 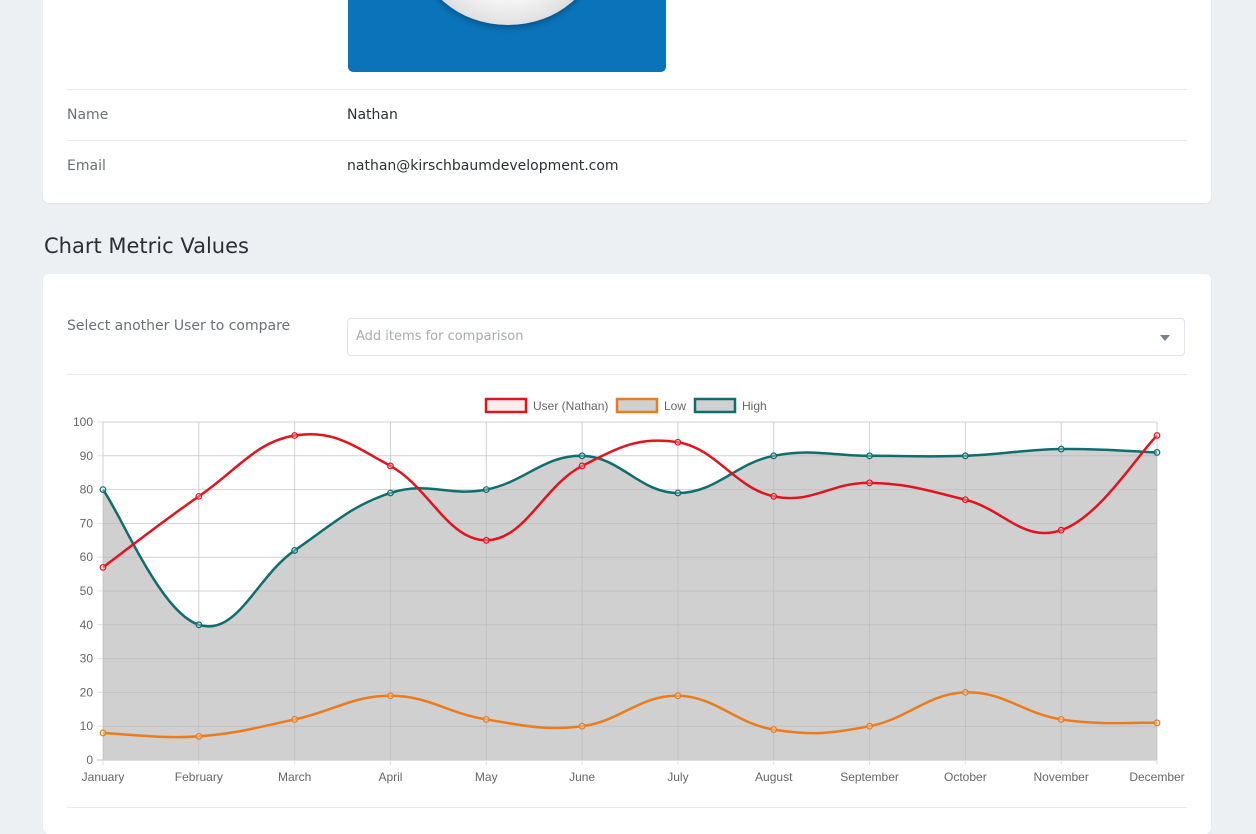 What do you see at coordinates (390, 777) in the screenshot?
I see `x-tick-label: April` at bounding box center [390, 777].